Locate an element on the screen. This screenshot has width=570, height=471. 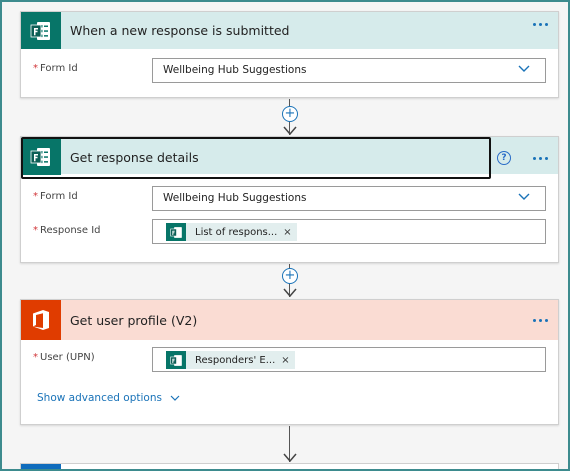
get-response-details-header: Get response details ? is located at coordinates (289, 158).